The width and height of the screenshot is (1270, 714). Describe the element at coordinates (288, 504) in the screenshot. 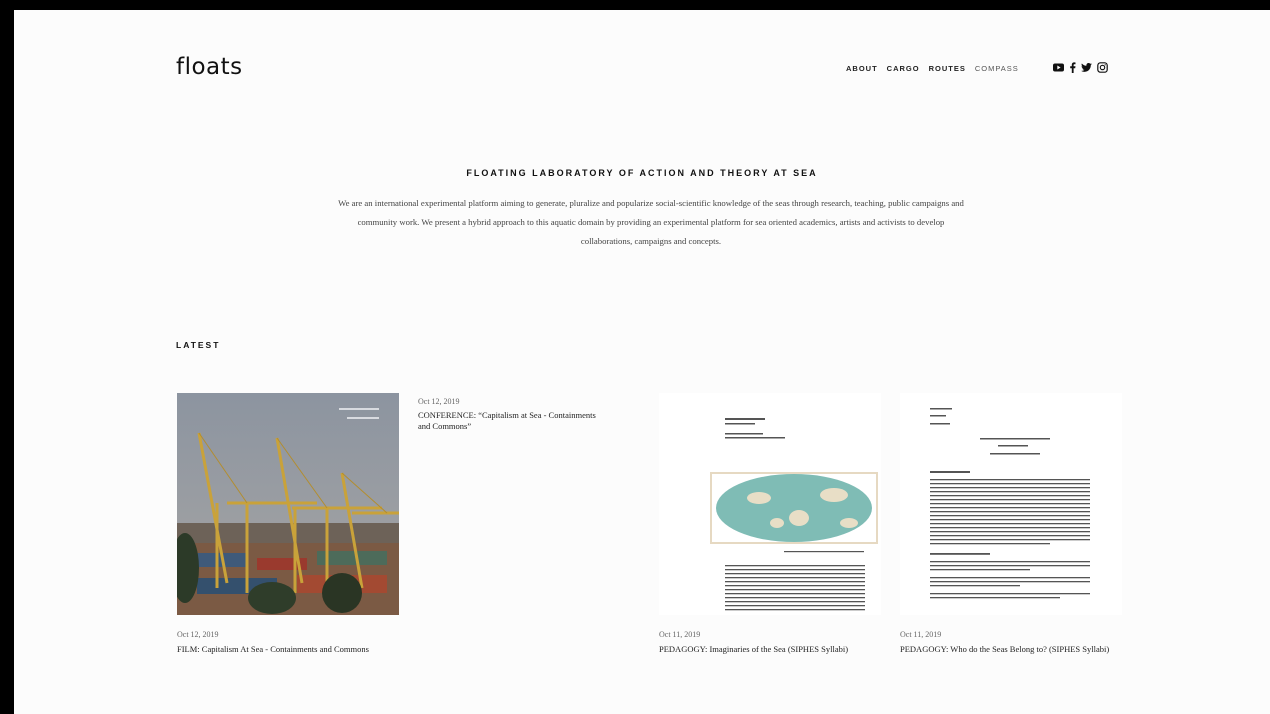

I see `post-thumbnail-film` at that location.